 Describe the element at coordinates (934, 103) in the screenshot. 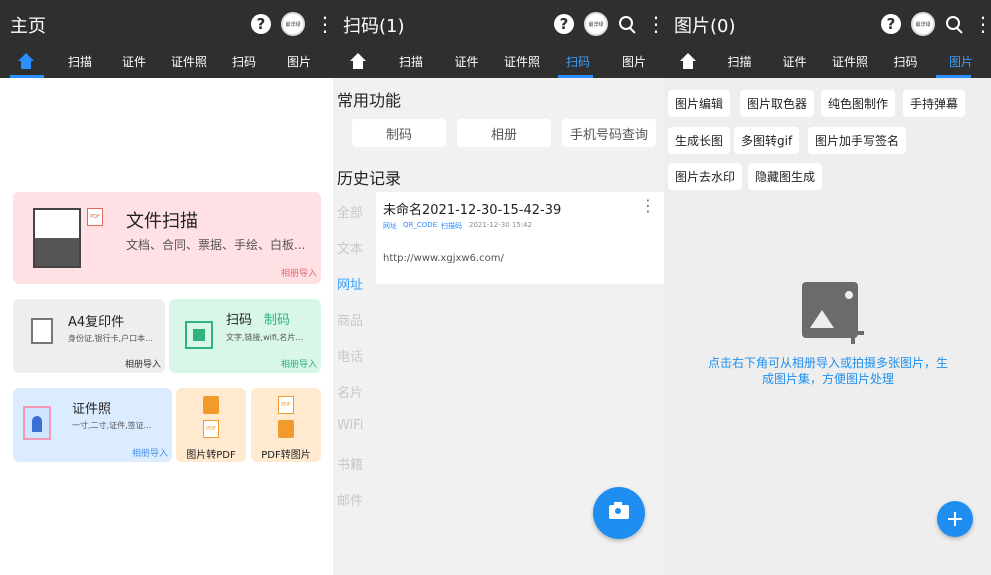

I see `chip-handheld-danmaku: 手持弹幕` at that location.